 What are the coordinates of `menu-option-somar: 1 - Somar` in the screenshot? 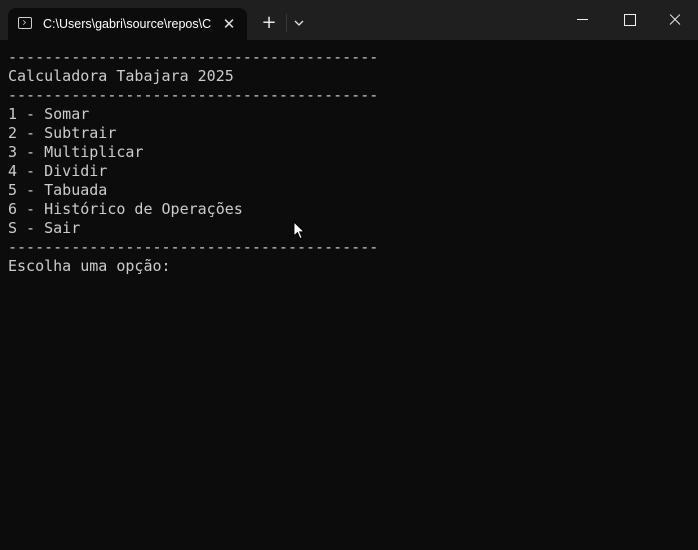 It's located at (49, 114).